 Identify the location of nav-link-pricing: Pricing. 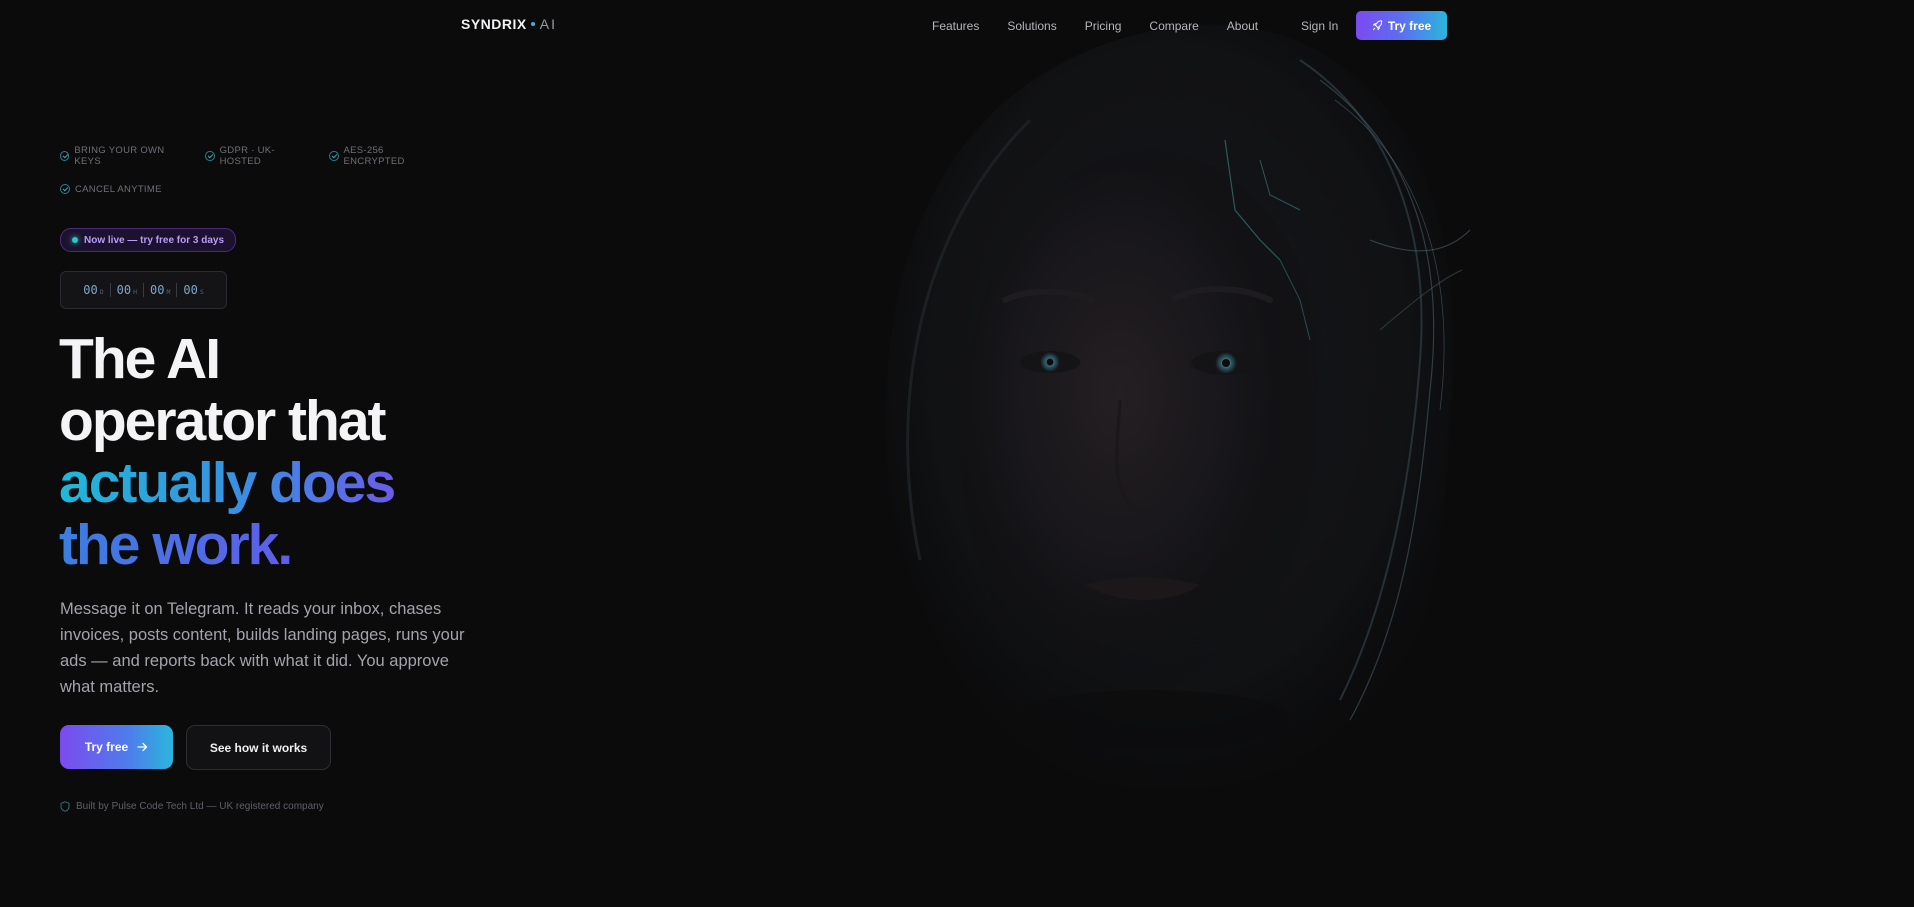
(1103, 26).